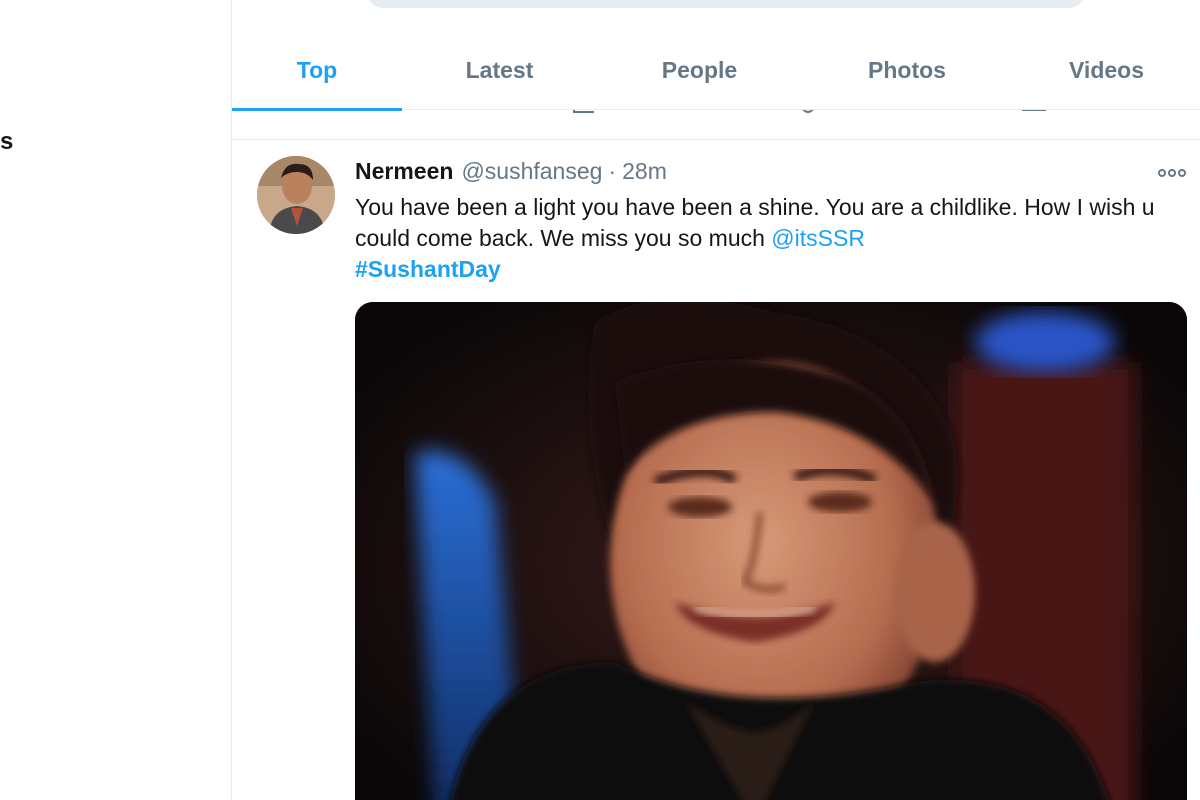 Image resolution: width=1200 pixels, height=800 pixels. I want to click on share-icon, so click(1035, 115).